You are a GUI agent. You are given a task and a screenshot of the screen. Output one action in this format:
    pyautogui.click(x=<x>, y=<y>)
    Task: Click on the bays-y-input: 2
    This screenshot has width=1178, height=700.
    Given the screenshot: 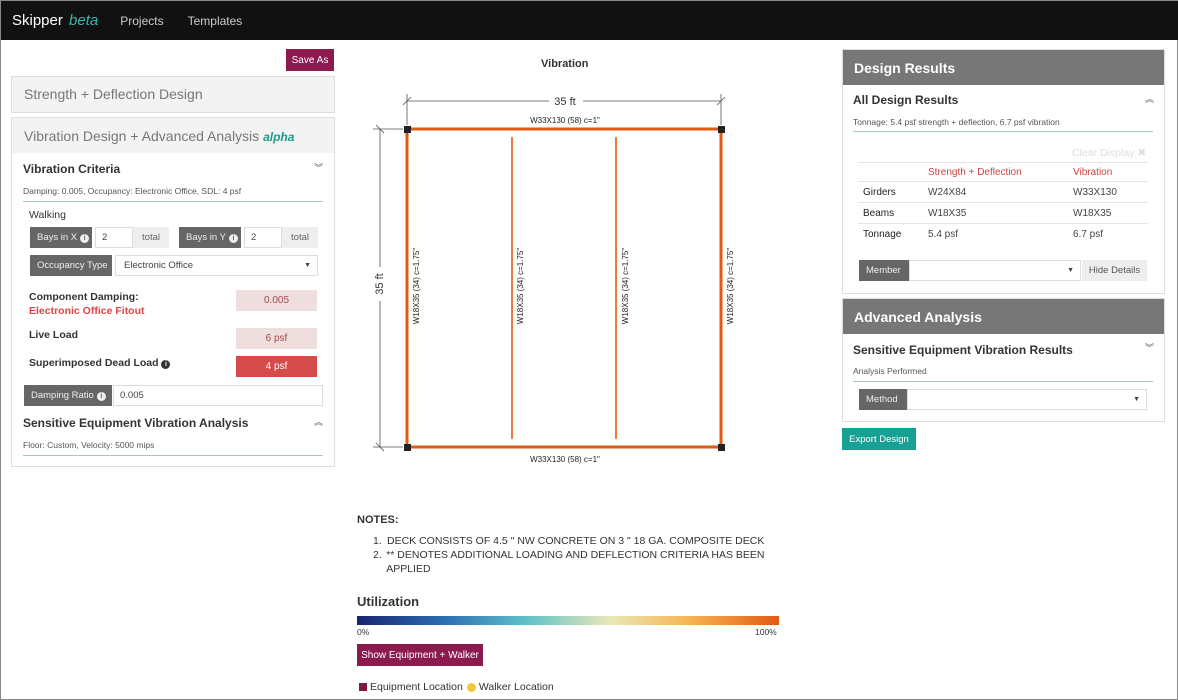 What is the action you would take?
    pyautogui.click(x=263, y=237)
    